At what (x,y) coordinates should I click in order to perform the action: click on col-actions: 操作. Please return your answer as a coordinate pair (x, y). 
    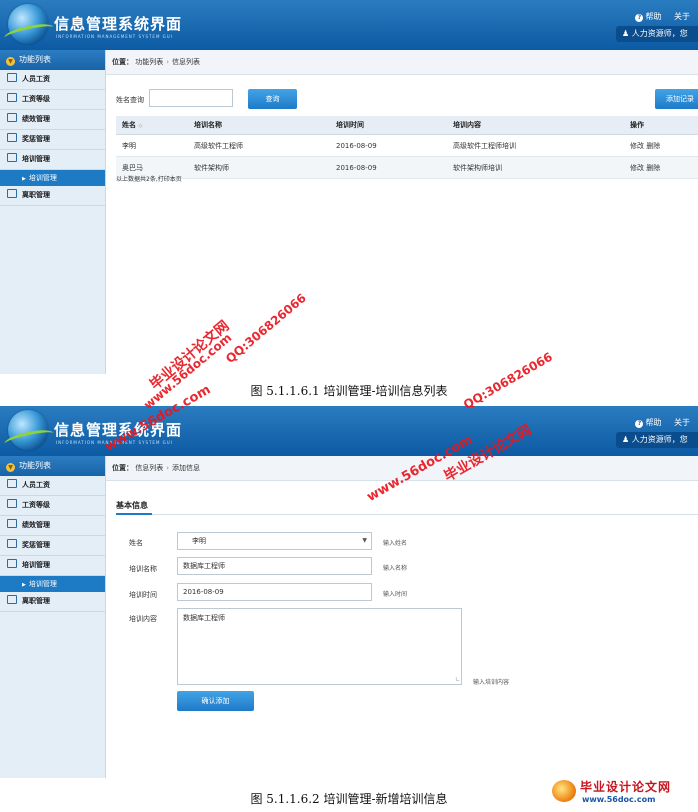
    Looking at the image, I should click on (661, 125).